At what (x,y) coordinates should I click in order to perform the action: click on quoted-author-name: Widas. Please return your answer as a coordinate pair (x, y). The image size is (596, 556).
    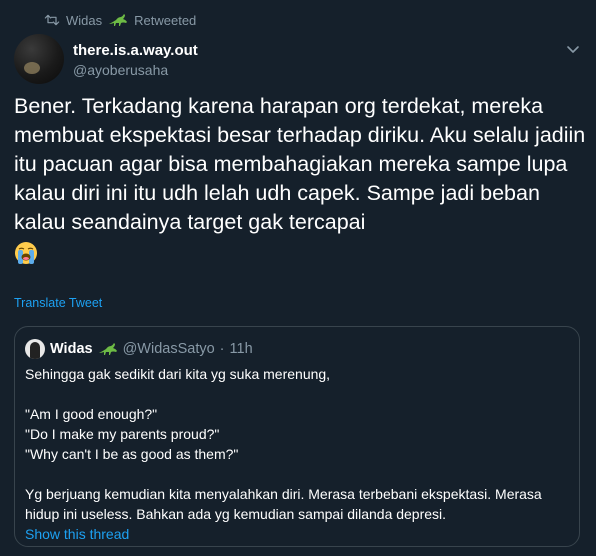
    Looking at the image, I should click on (71, 349).